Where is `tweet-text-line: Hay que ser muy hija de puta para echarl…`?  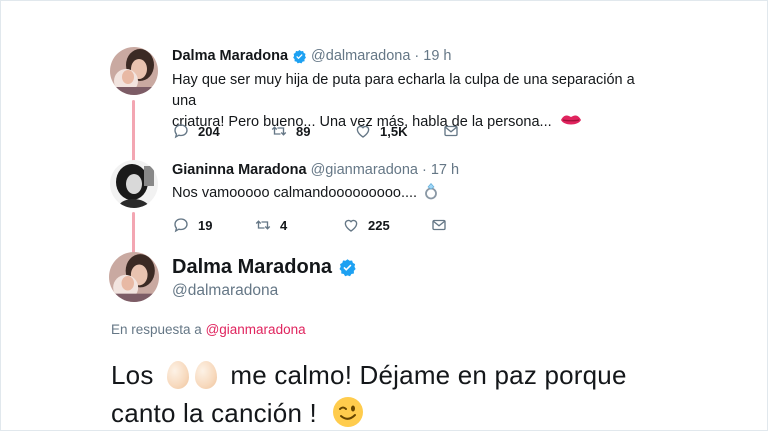
tweet-text-line: Hay que ser muy hija de puta para echarl… is located at coordinates (403, 90).